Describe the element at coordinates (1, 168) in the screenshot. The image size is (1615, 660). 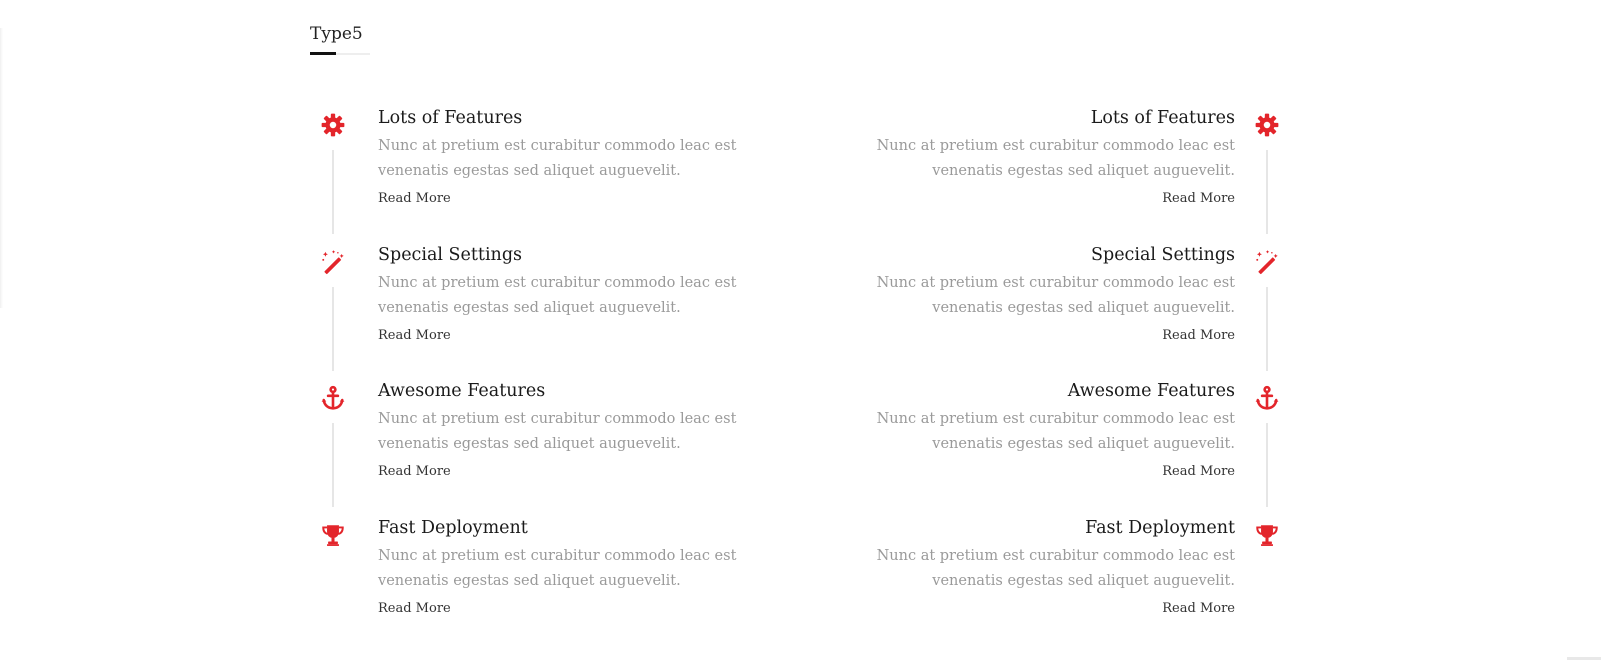
I see `edge-shadow` at that location.